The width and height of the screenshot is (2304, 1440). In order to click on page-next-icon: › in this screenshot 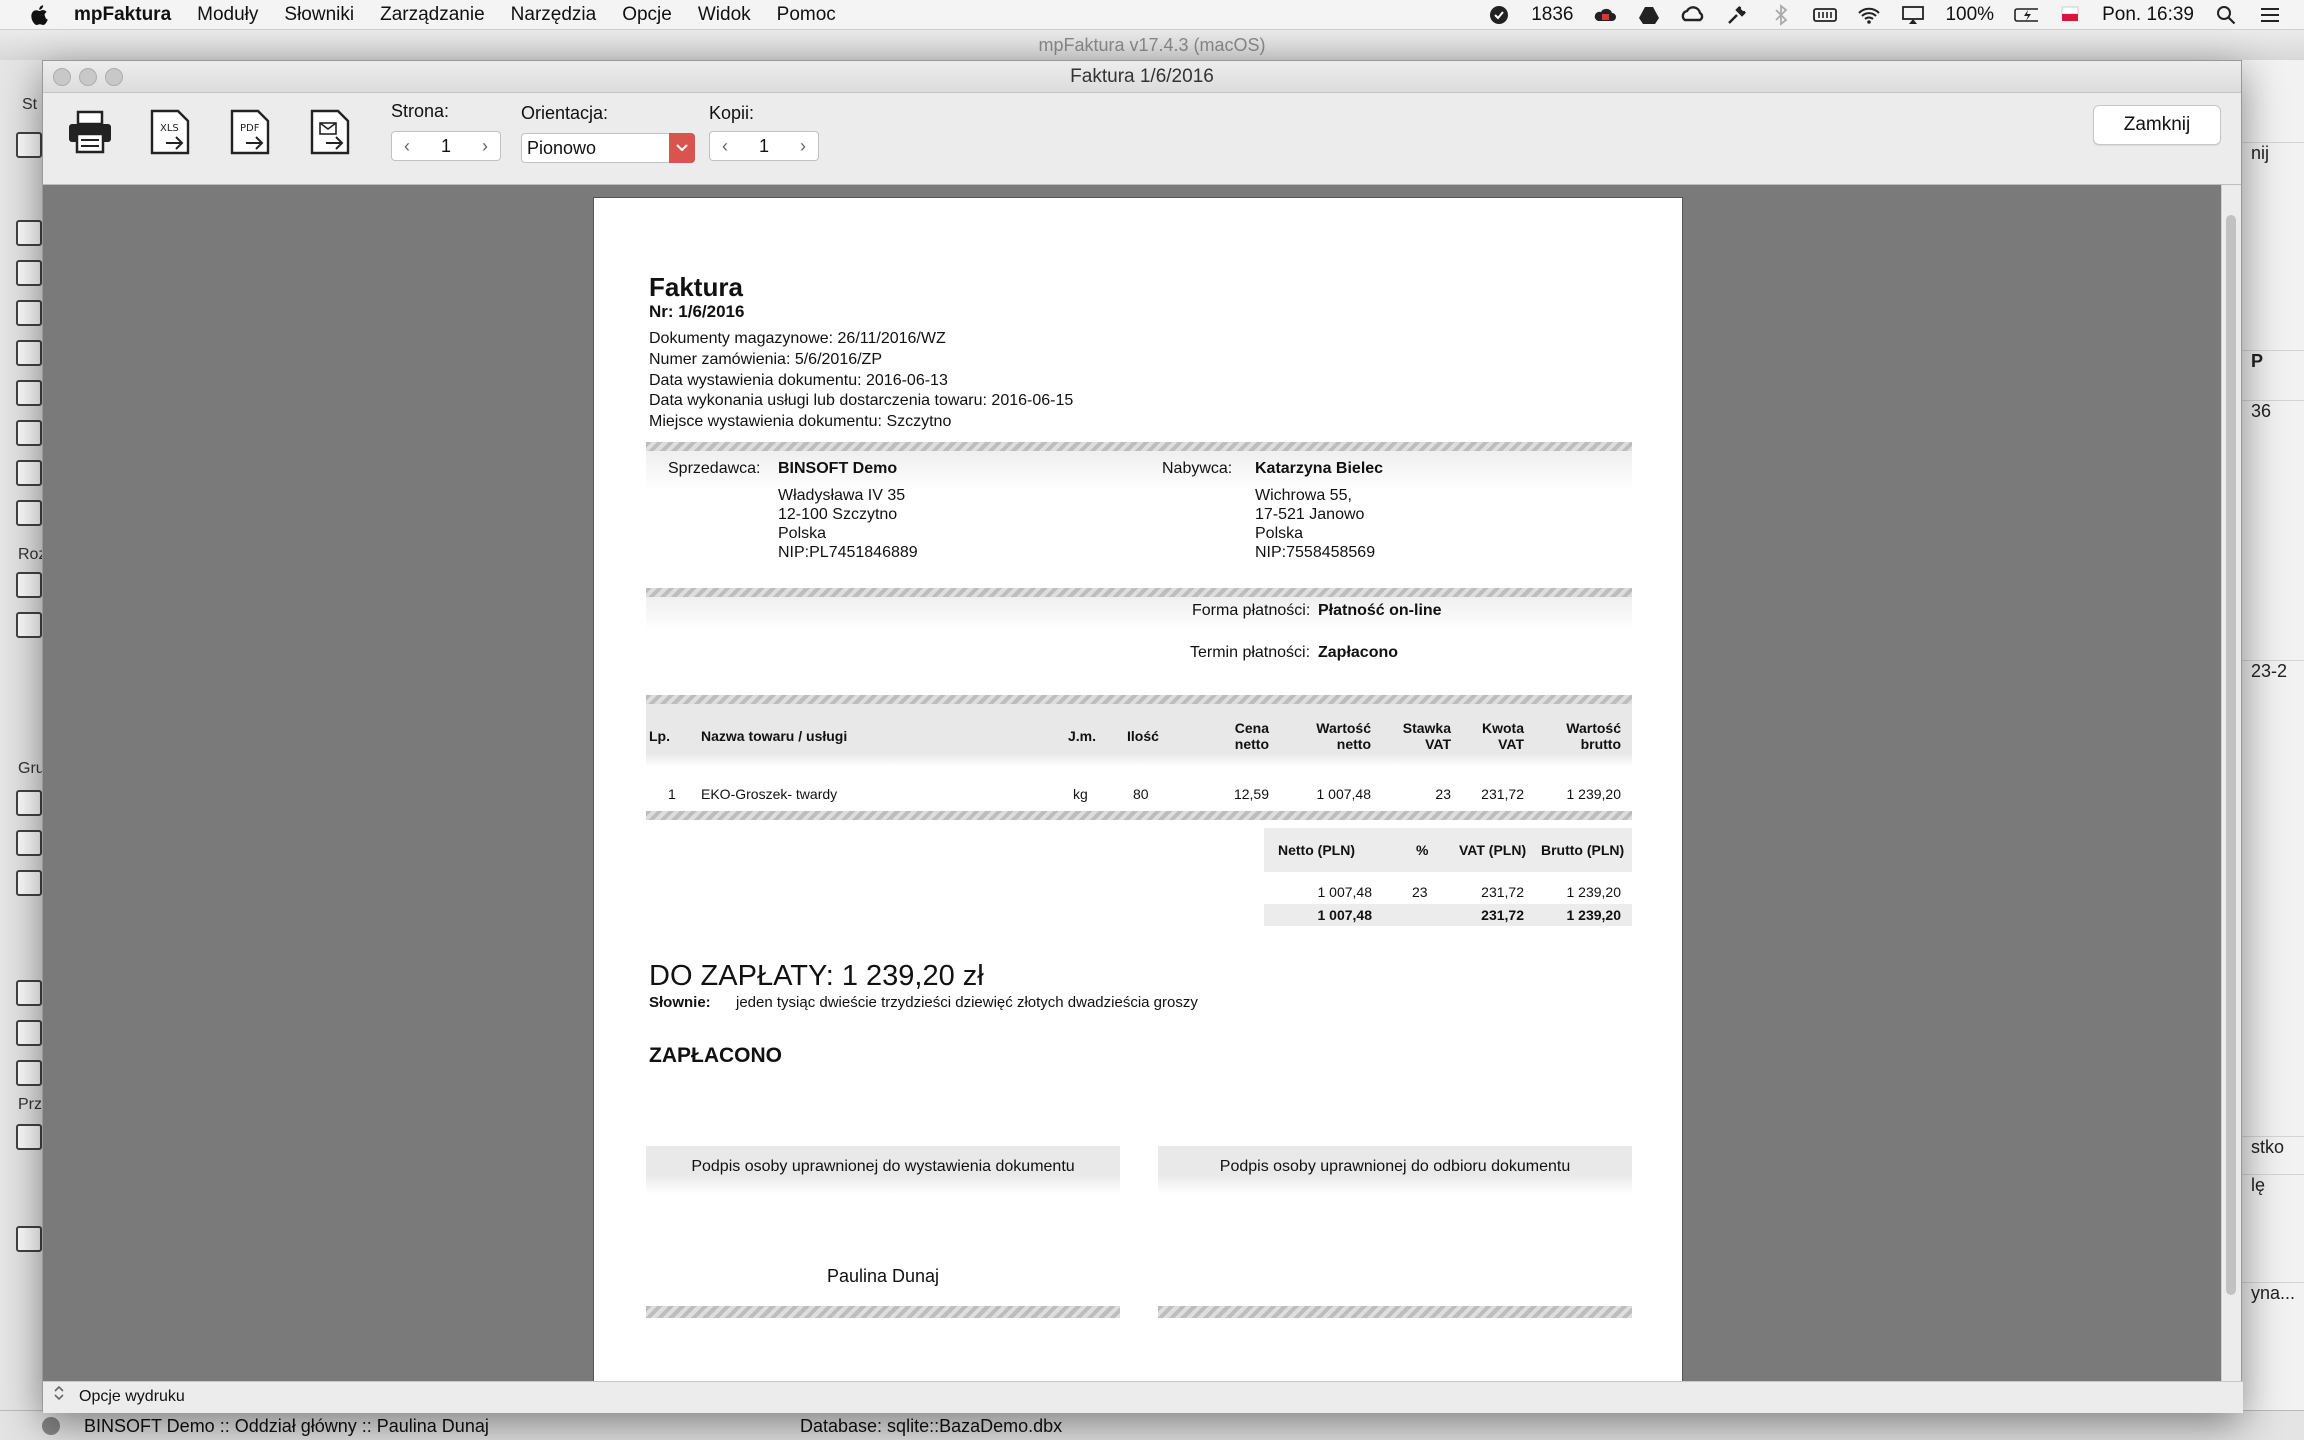, I will do `click(485, 146)`.